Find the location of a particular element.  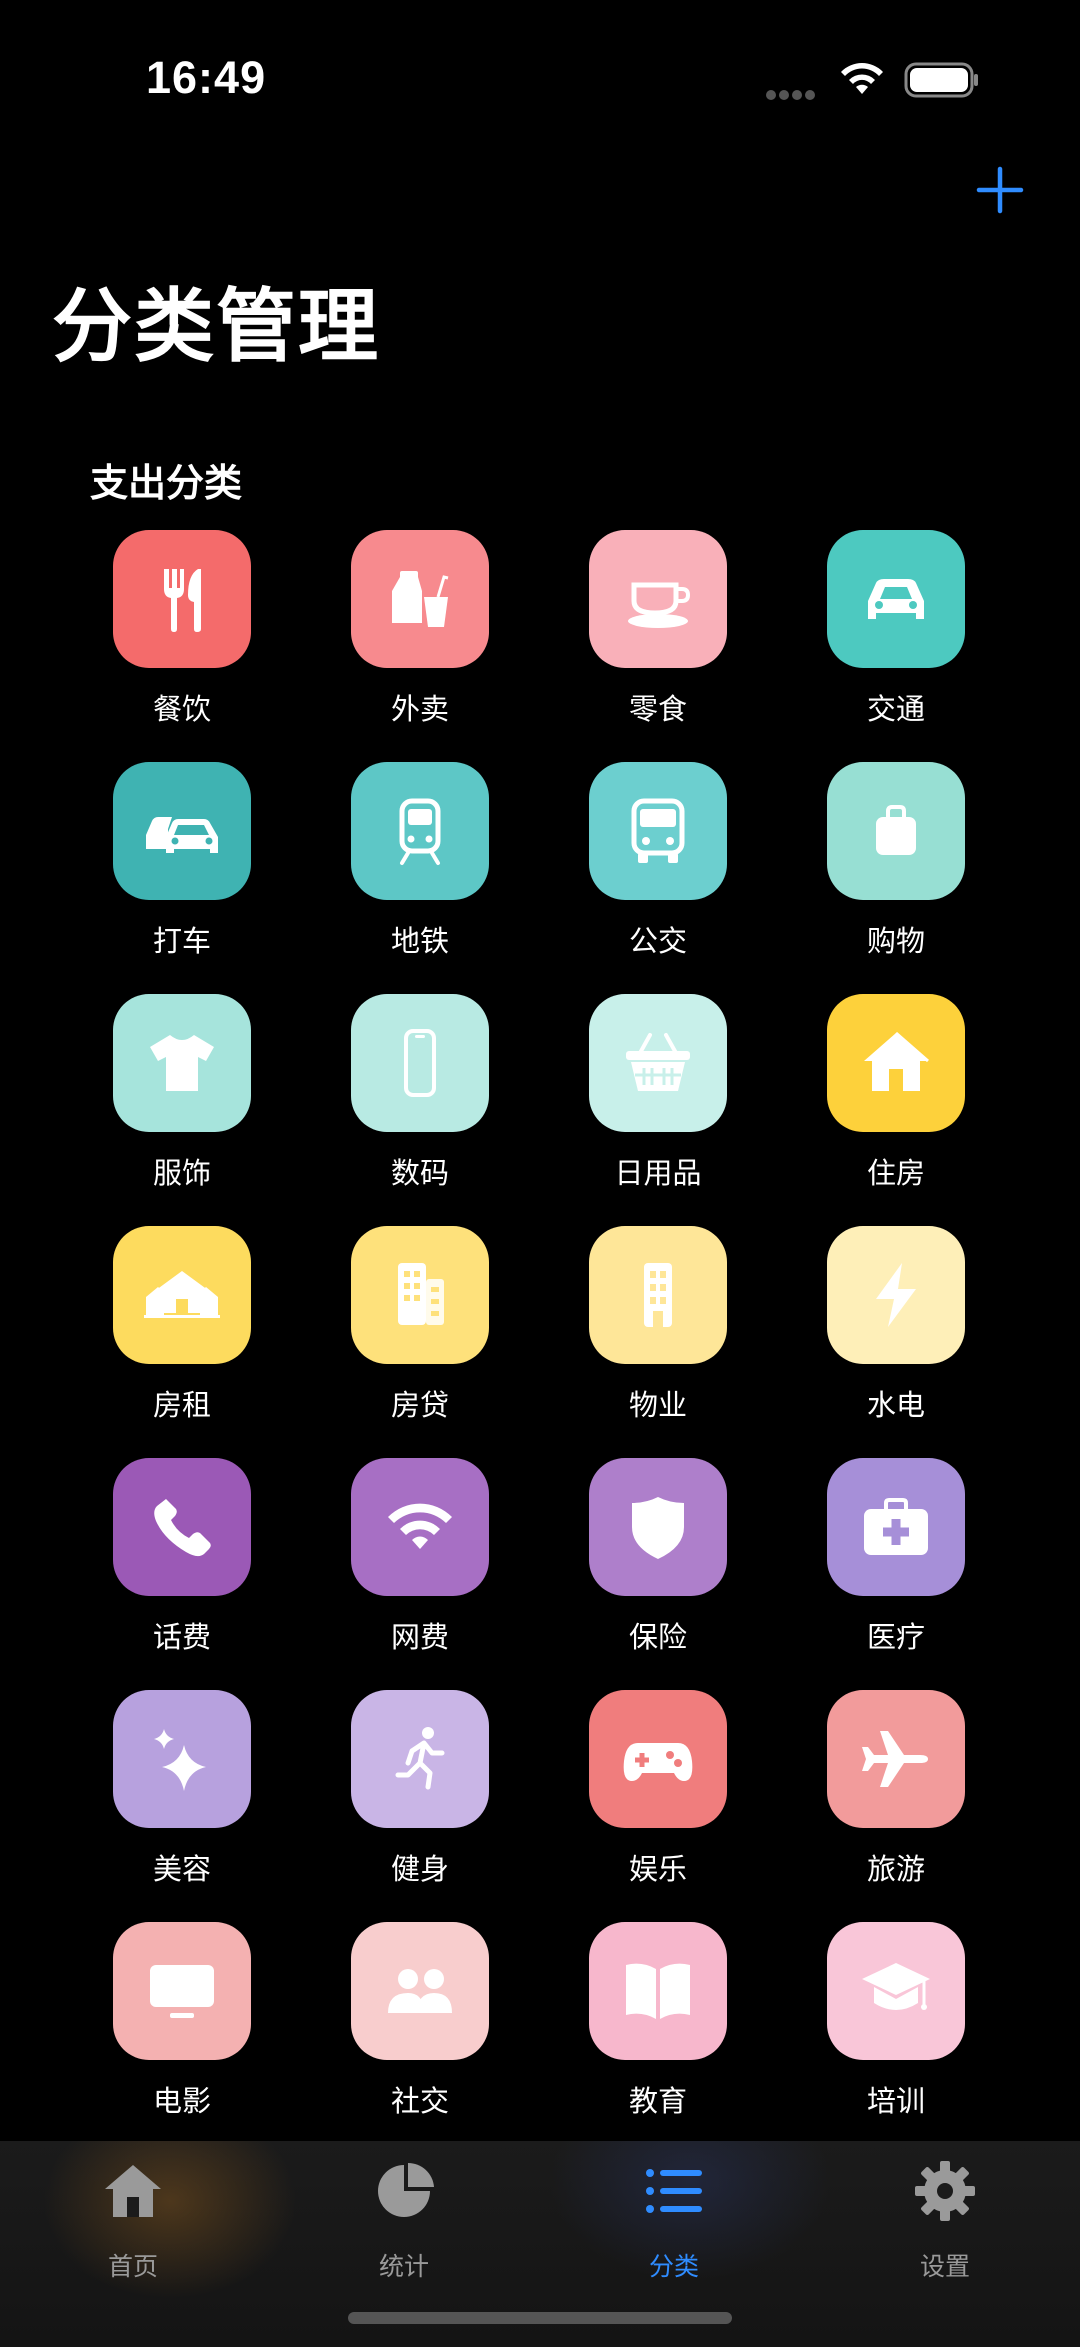

category-label: 住房 is located at coordinates (895, 1173).